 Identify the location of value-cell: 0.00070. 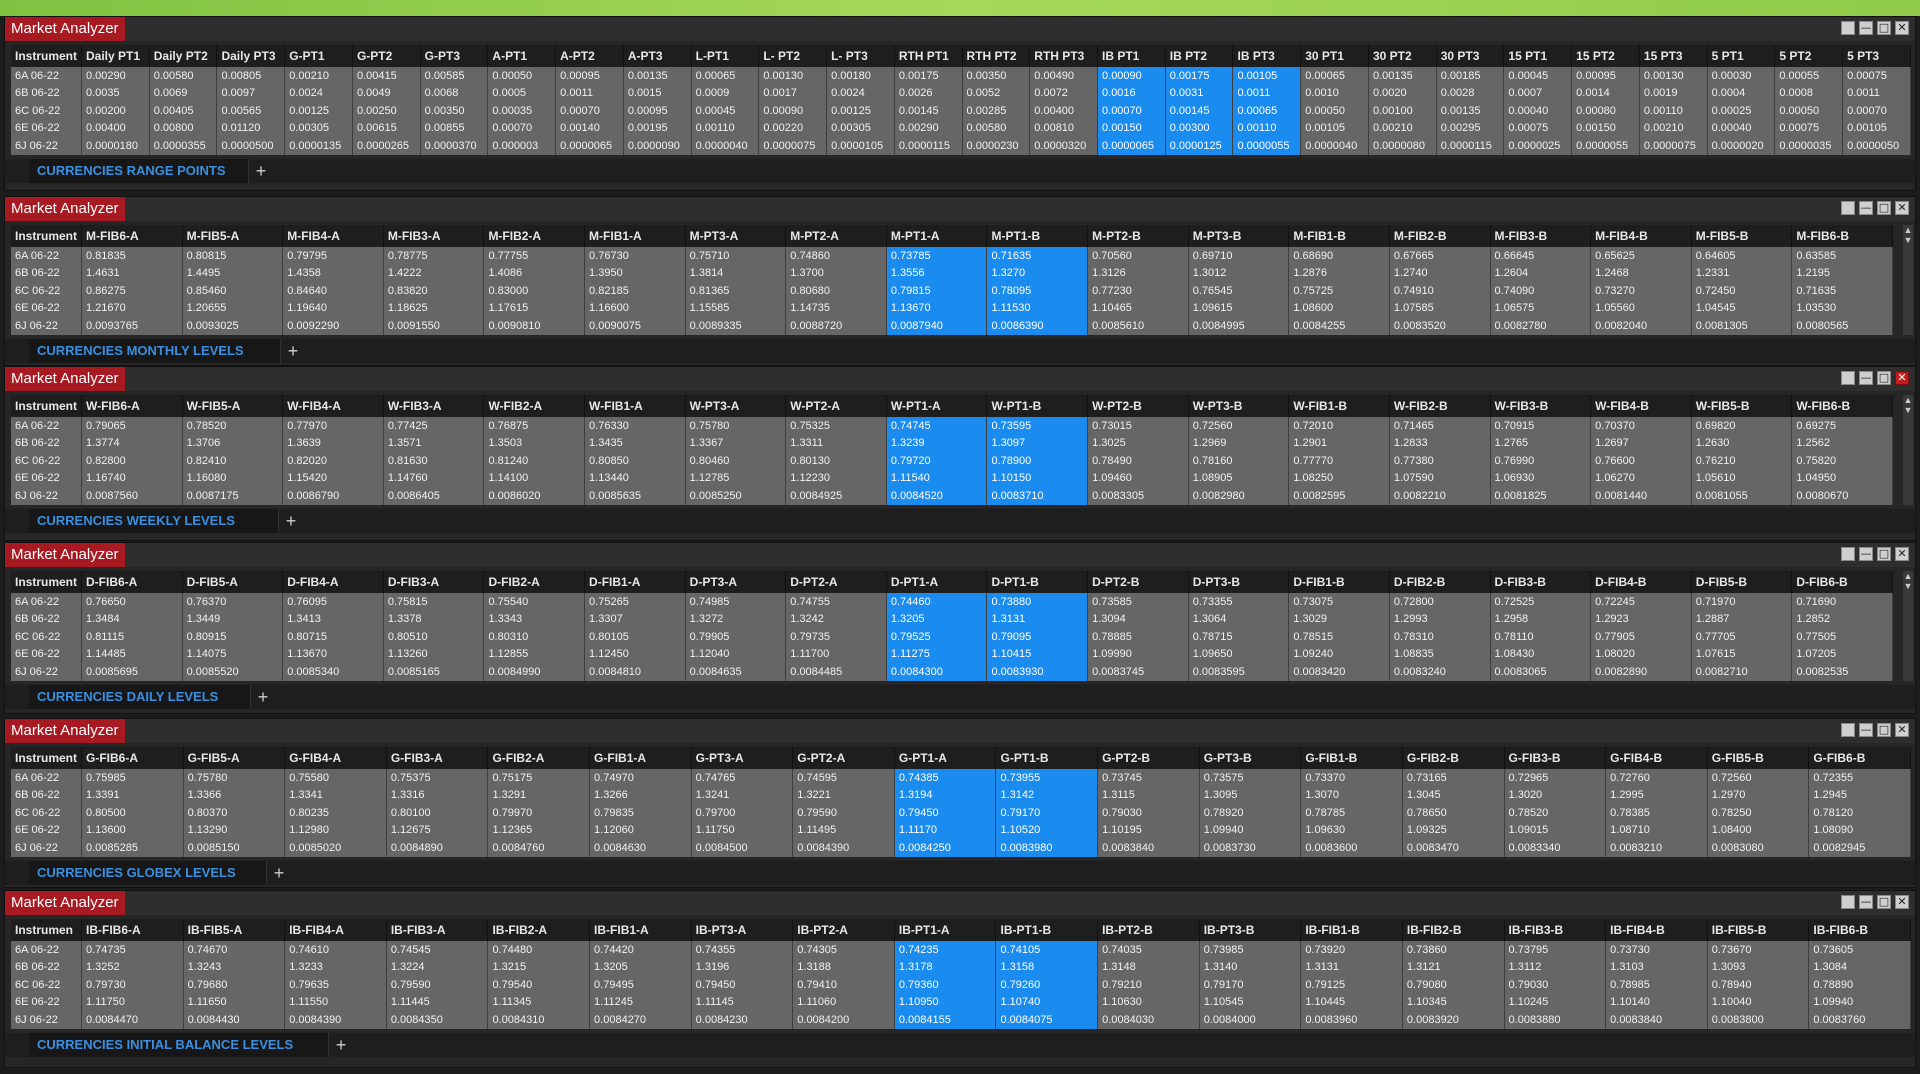
(1131, 111).